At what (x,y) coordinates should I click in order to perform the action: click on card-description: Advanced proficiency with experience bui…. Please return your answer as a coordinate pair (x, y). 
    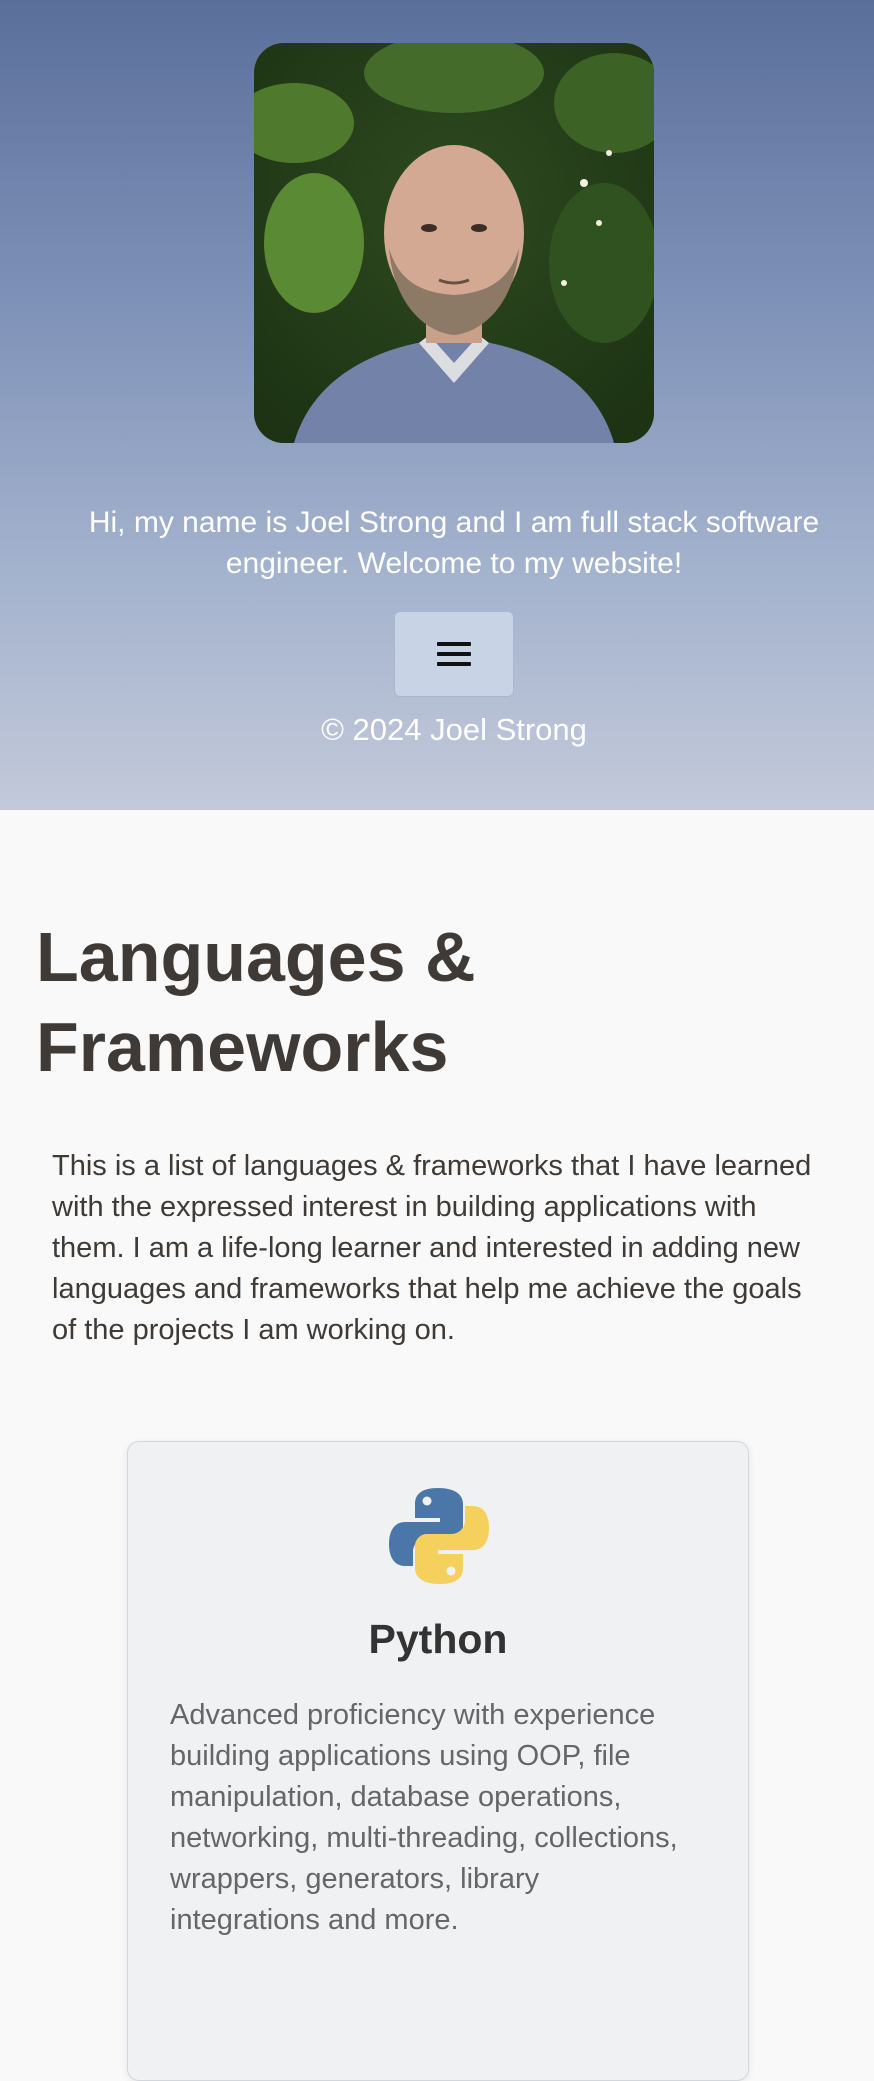
    Looking at the image, I should click on (424, 1817).